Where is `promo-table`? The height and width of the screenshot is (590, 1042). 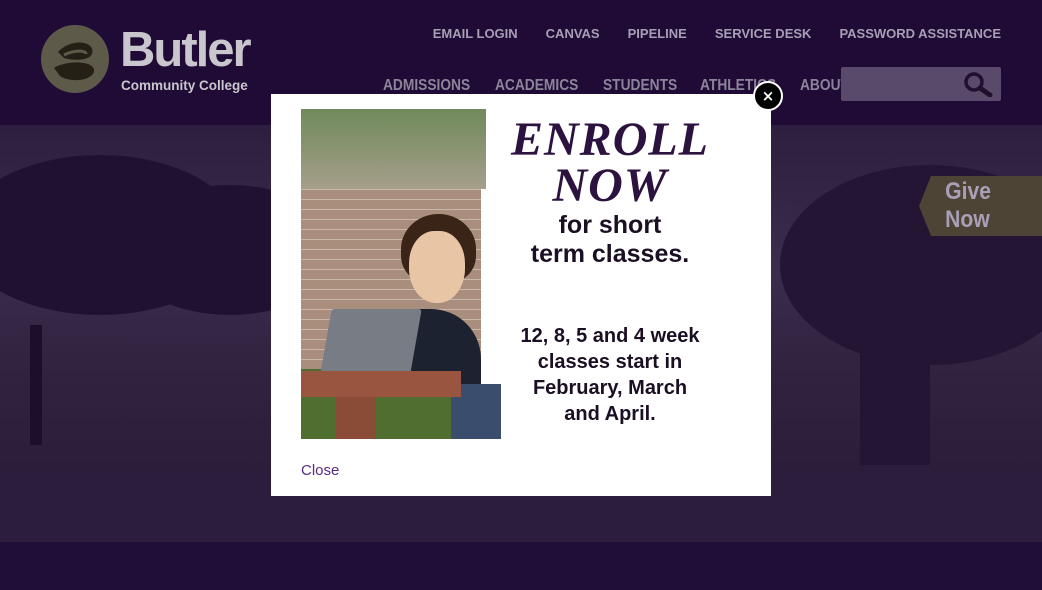
promo-table is located at coordinates (381, 384).